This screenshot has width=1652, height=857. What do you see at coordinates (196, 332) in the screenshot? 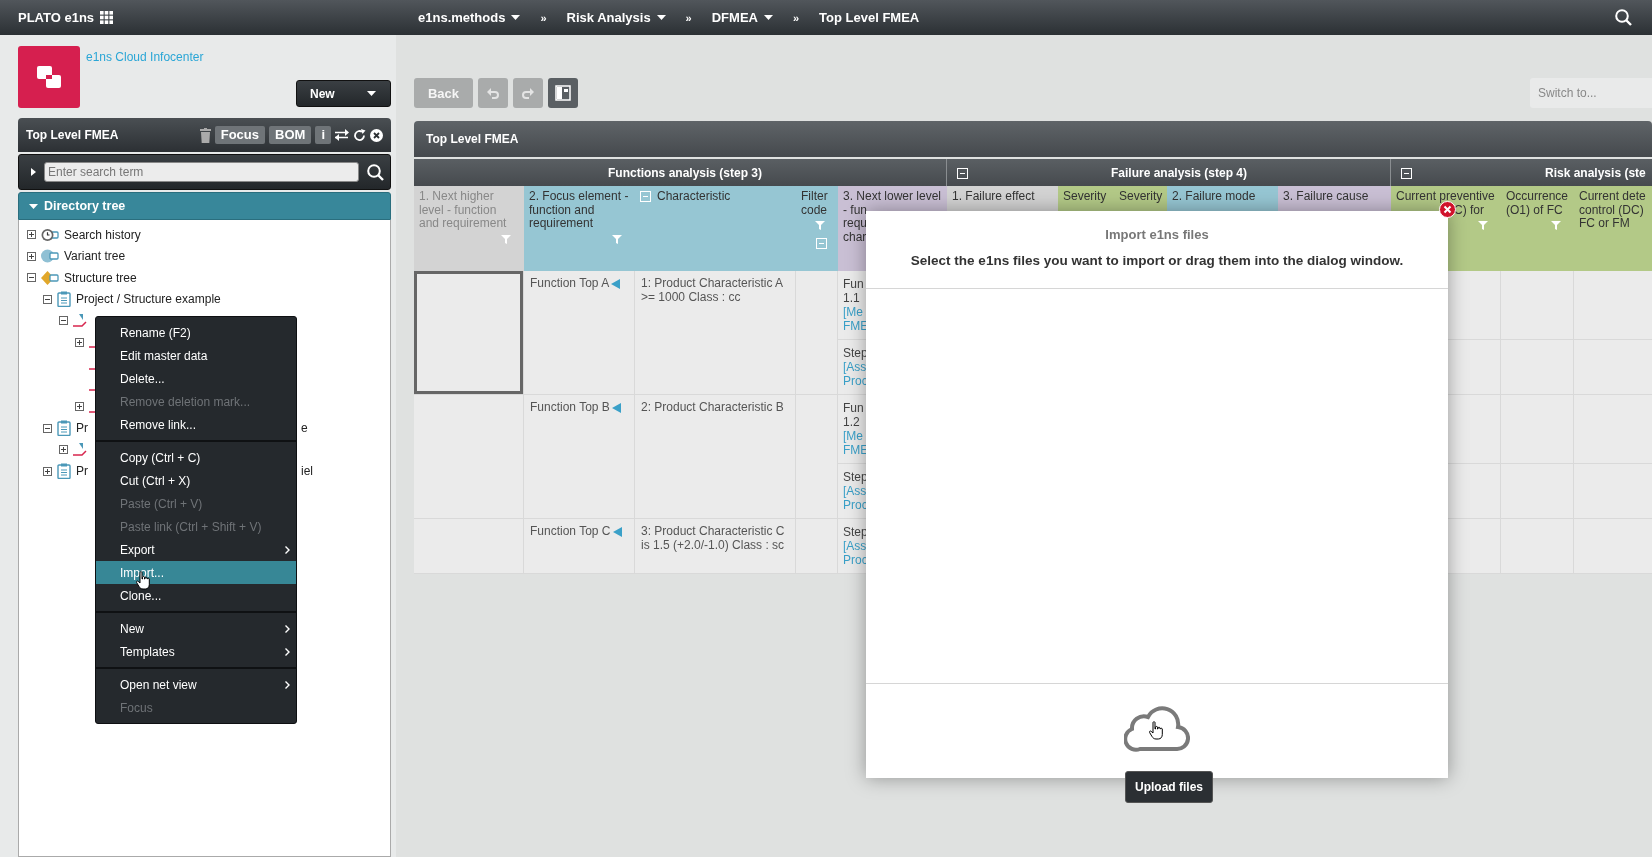
I see `menu-item: Rename (F2)` at bounding box center [196, 332].